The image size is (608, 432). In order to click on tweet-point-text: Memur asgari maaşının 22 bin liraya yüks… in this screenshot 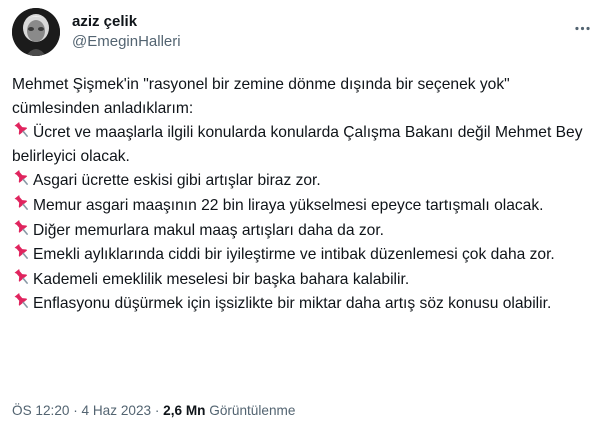, I will do `click(288, 205)`.